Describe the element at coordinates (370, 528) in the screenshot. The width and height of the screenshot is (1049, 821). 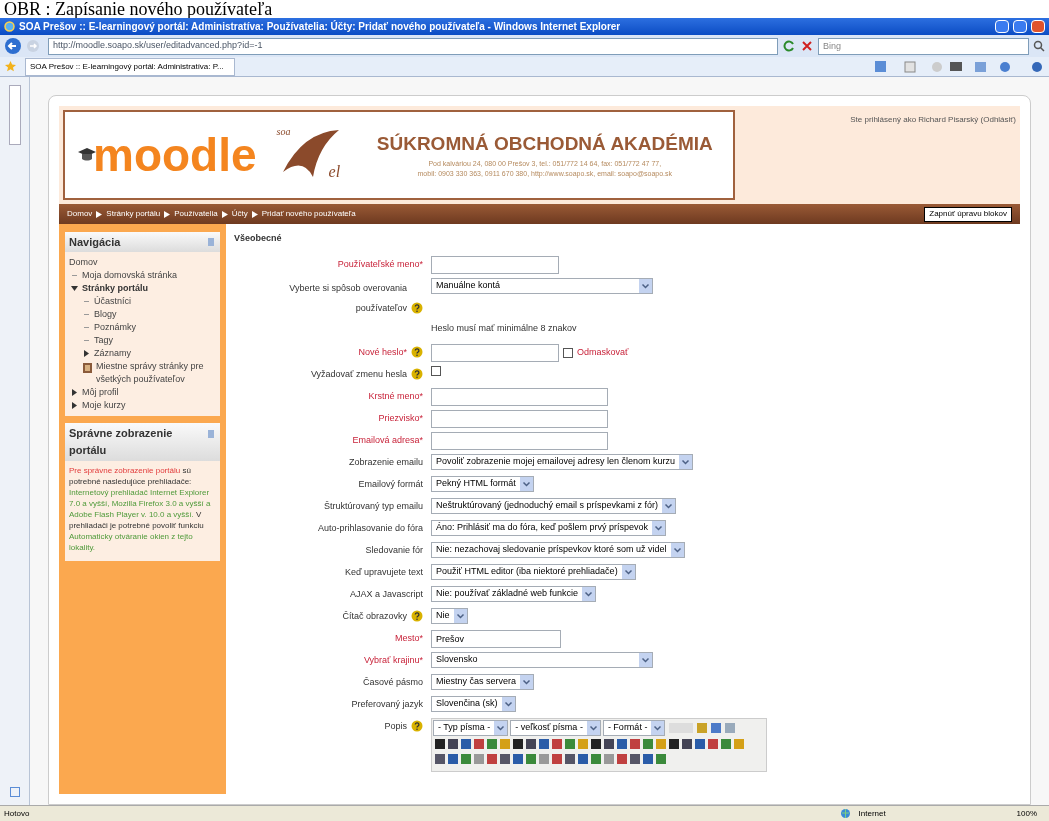
I see `field-label: Auto-prihlasovanie do fóra` at that location.